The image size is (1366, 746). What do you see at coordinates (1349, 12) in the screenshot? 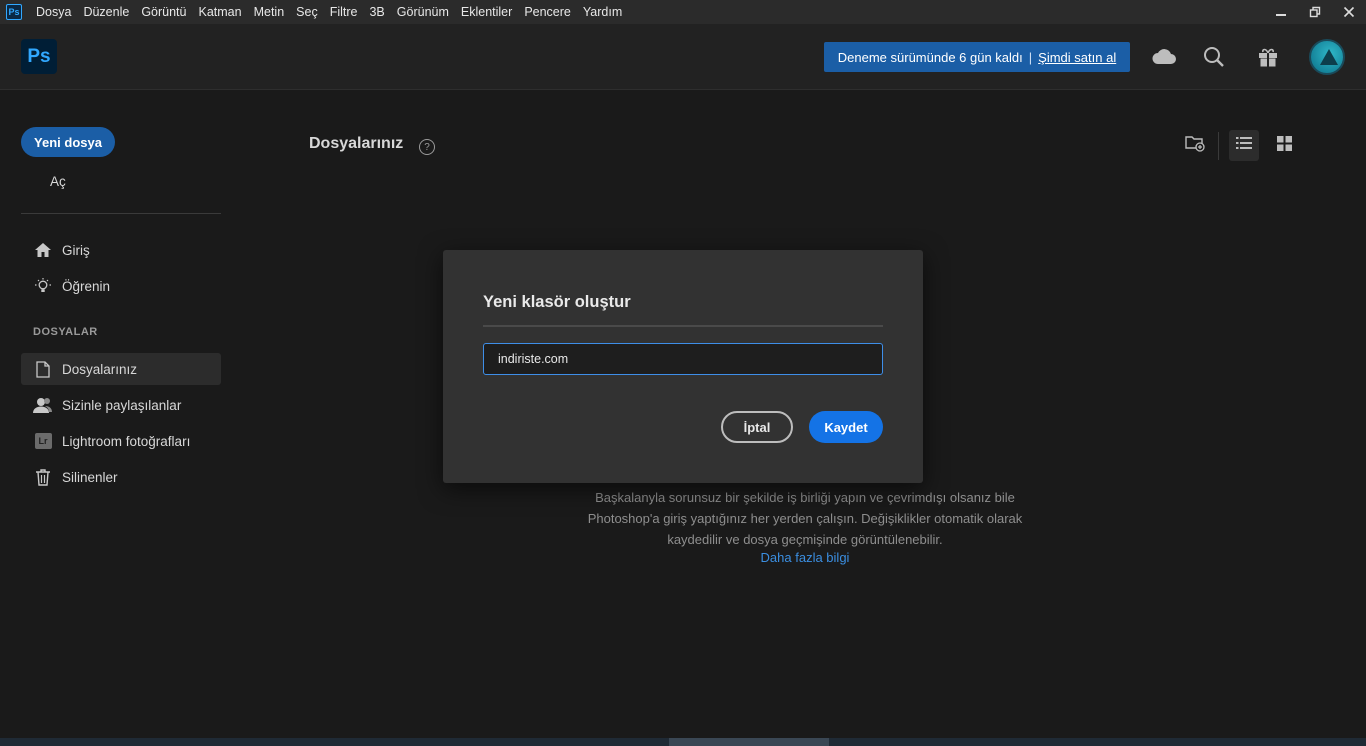
I see `close-icon` at bounding box center [1349, 12].